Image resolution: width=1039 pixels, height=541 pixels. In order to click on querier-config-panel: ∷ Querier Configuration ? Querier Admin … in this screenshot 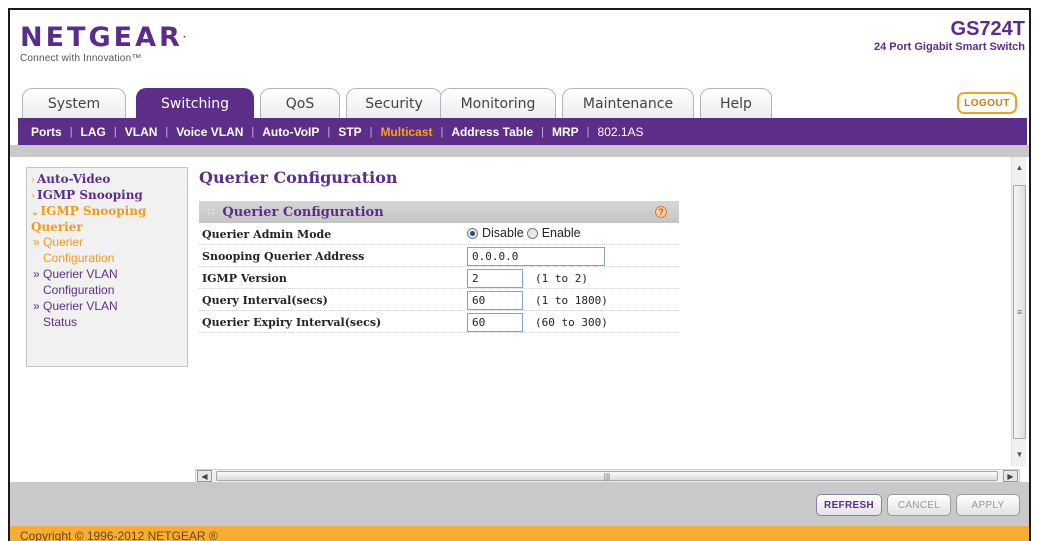, I will do `click(439, 271)`.